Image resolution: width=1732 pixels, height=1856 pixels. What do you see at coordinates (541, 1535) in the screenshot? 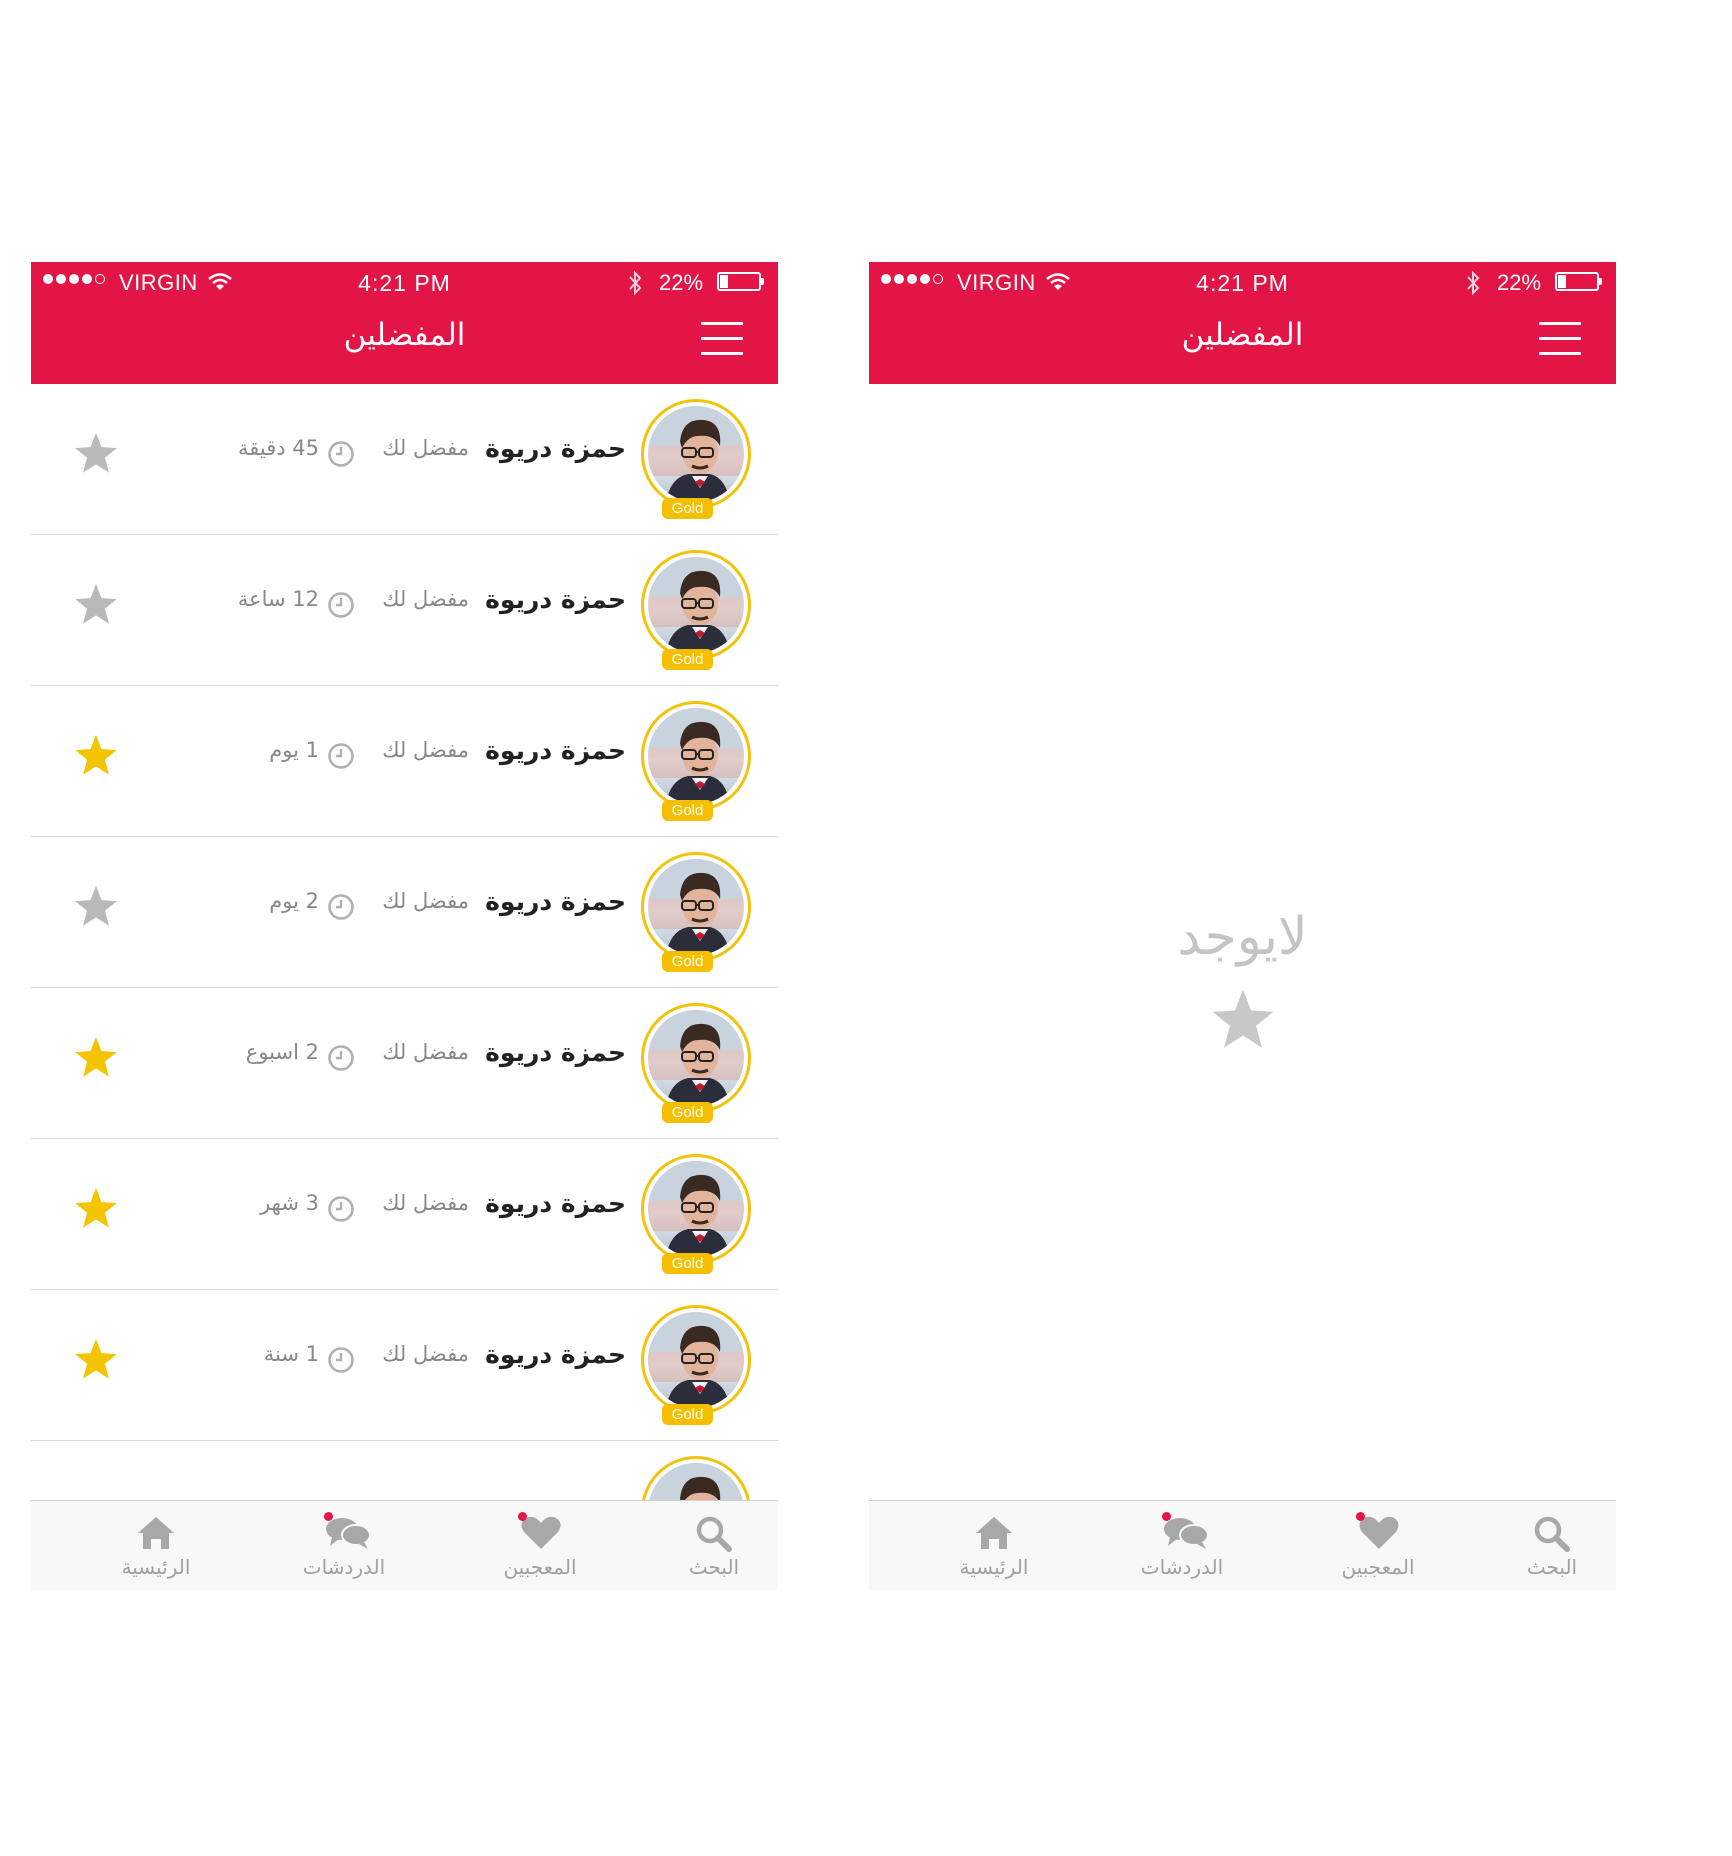
I see `heart-icon` at bounding box center [541, 1535].